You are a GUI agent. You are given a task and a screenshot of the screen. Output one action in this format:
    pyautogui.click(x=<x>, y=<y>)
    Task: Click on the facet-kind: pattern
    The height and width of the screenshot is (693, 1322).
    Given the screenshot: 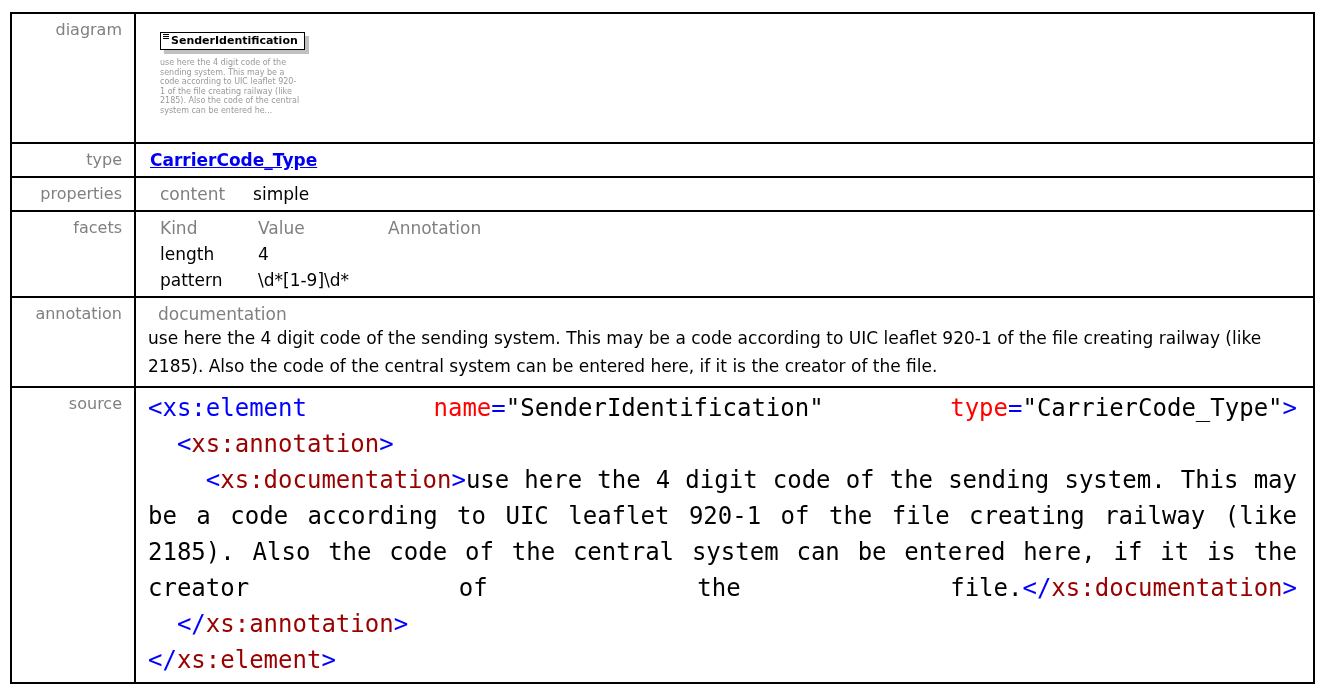 What is the action you would take?
    pyautogui.click(x=192, y=279)
    